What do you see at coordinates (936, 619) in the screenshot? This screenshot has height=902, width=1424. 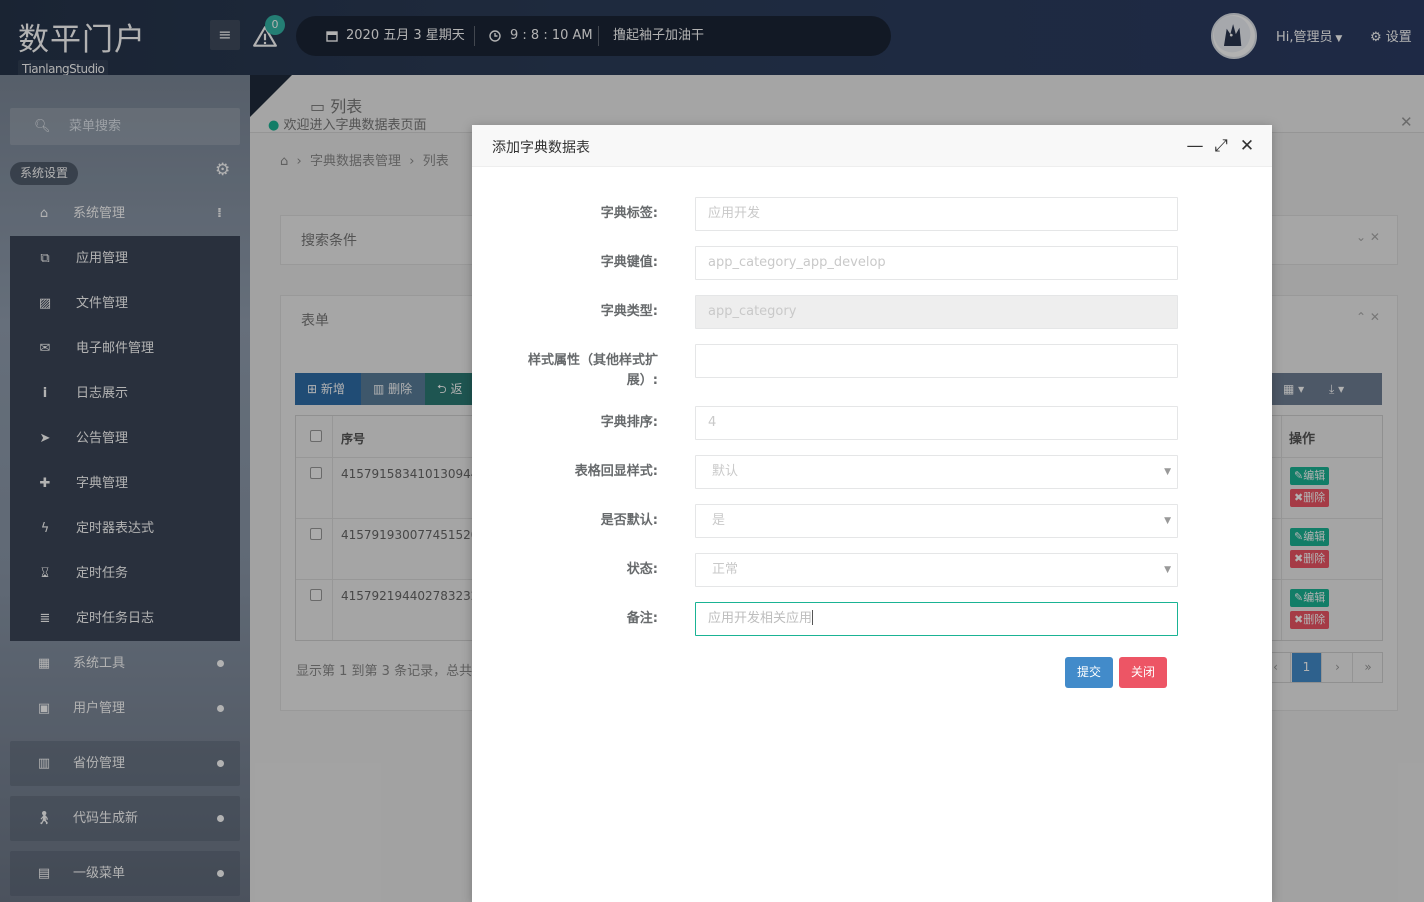 I see `remark-input: 应用开发相关应用` at bounding box center [936, 619].